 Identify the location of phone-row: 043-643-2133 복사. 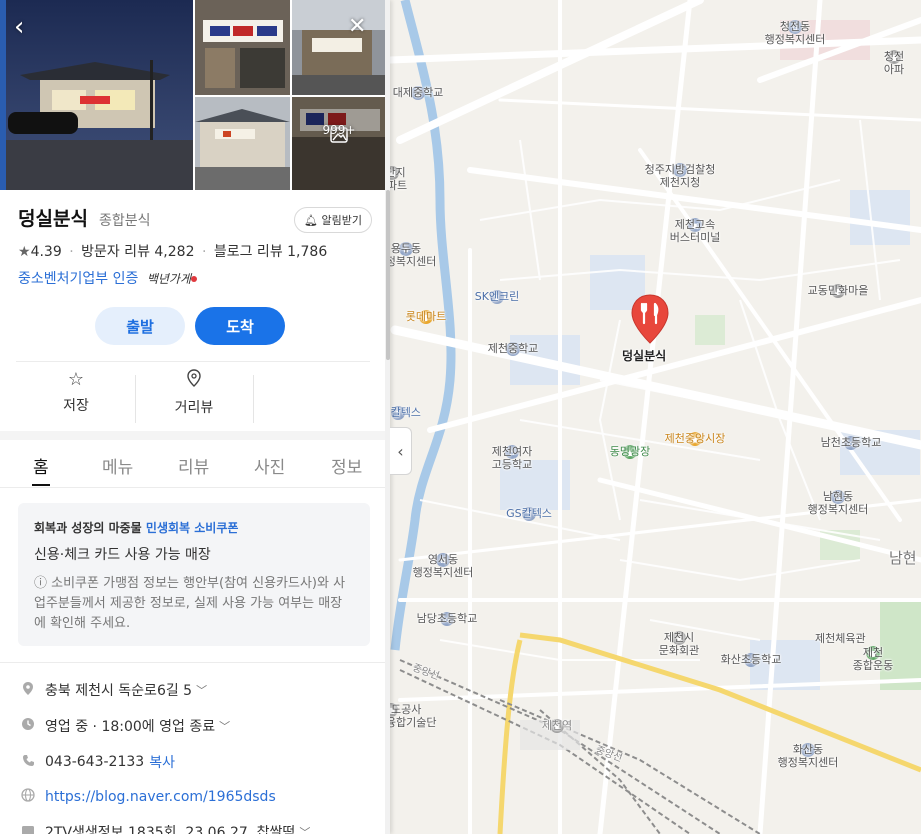
(97, 762).